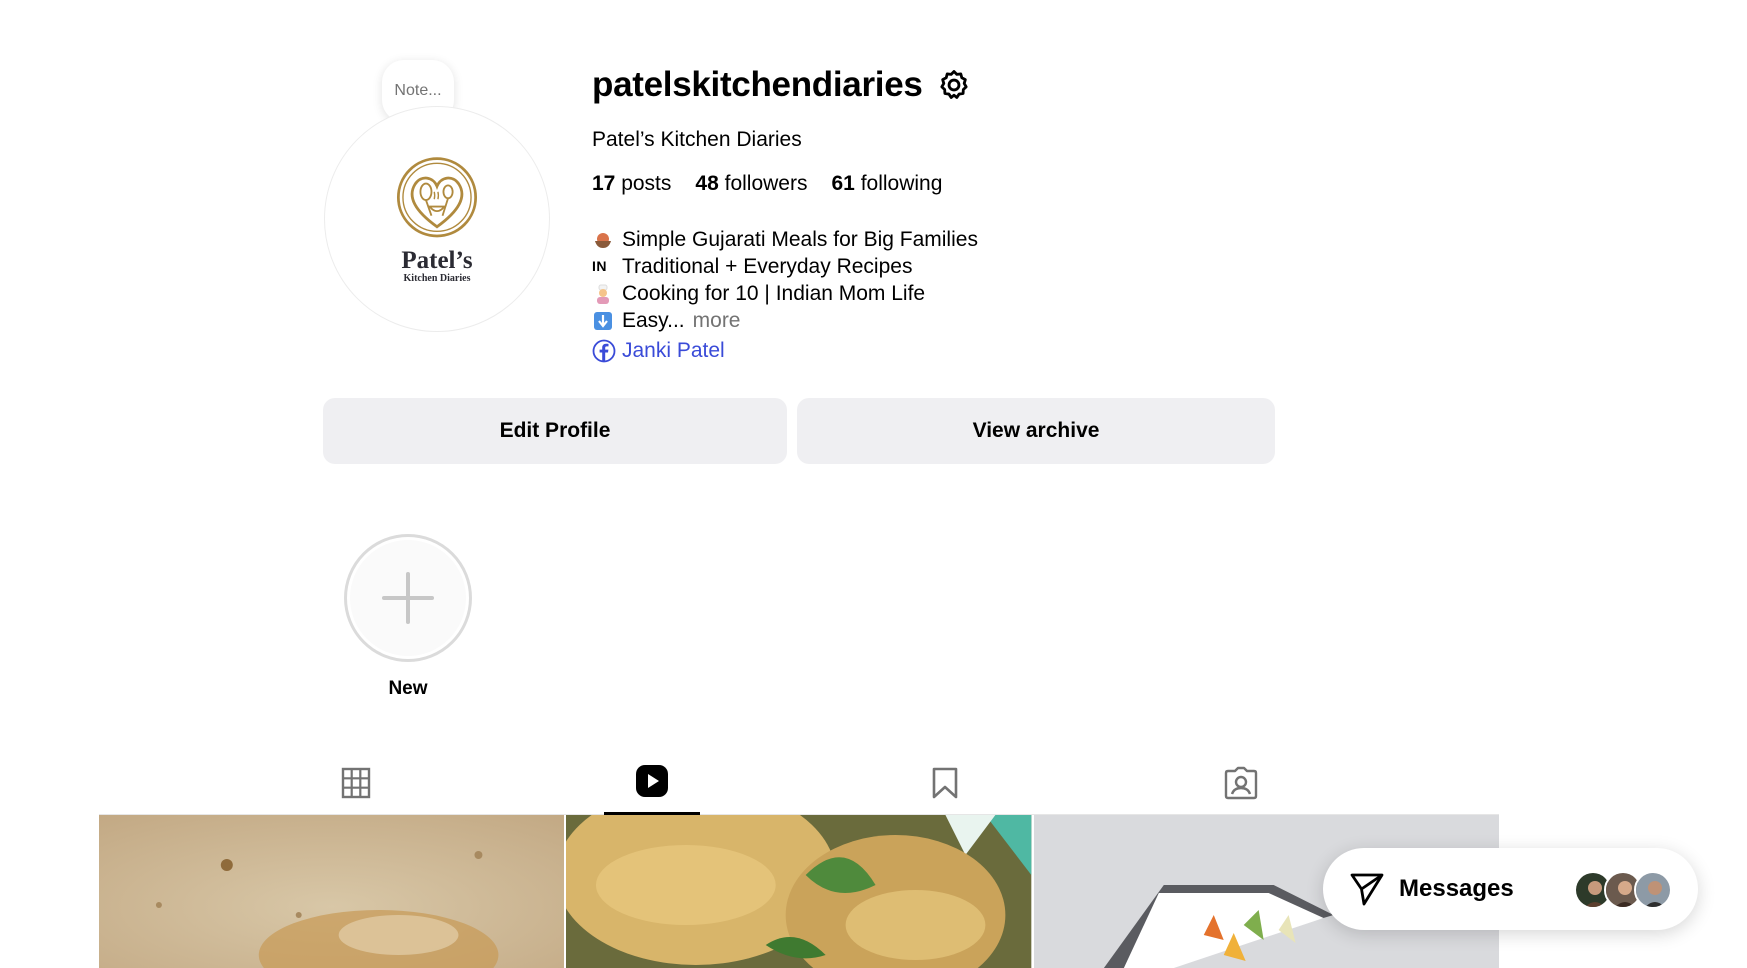  What do you see at coordinates (603, 240) in the screenshot?
I see `food-bowl-icon` at bounding box center [603, 240].